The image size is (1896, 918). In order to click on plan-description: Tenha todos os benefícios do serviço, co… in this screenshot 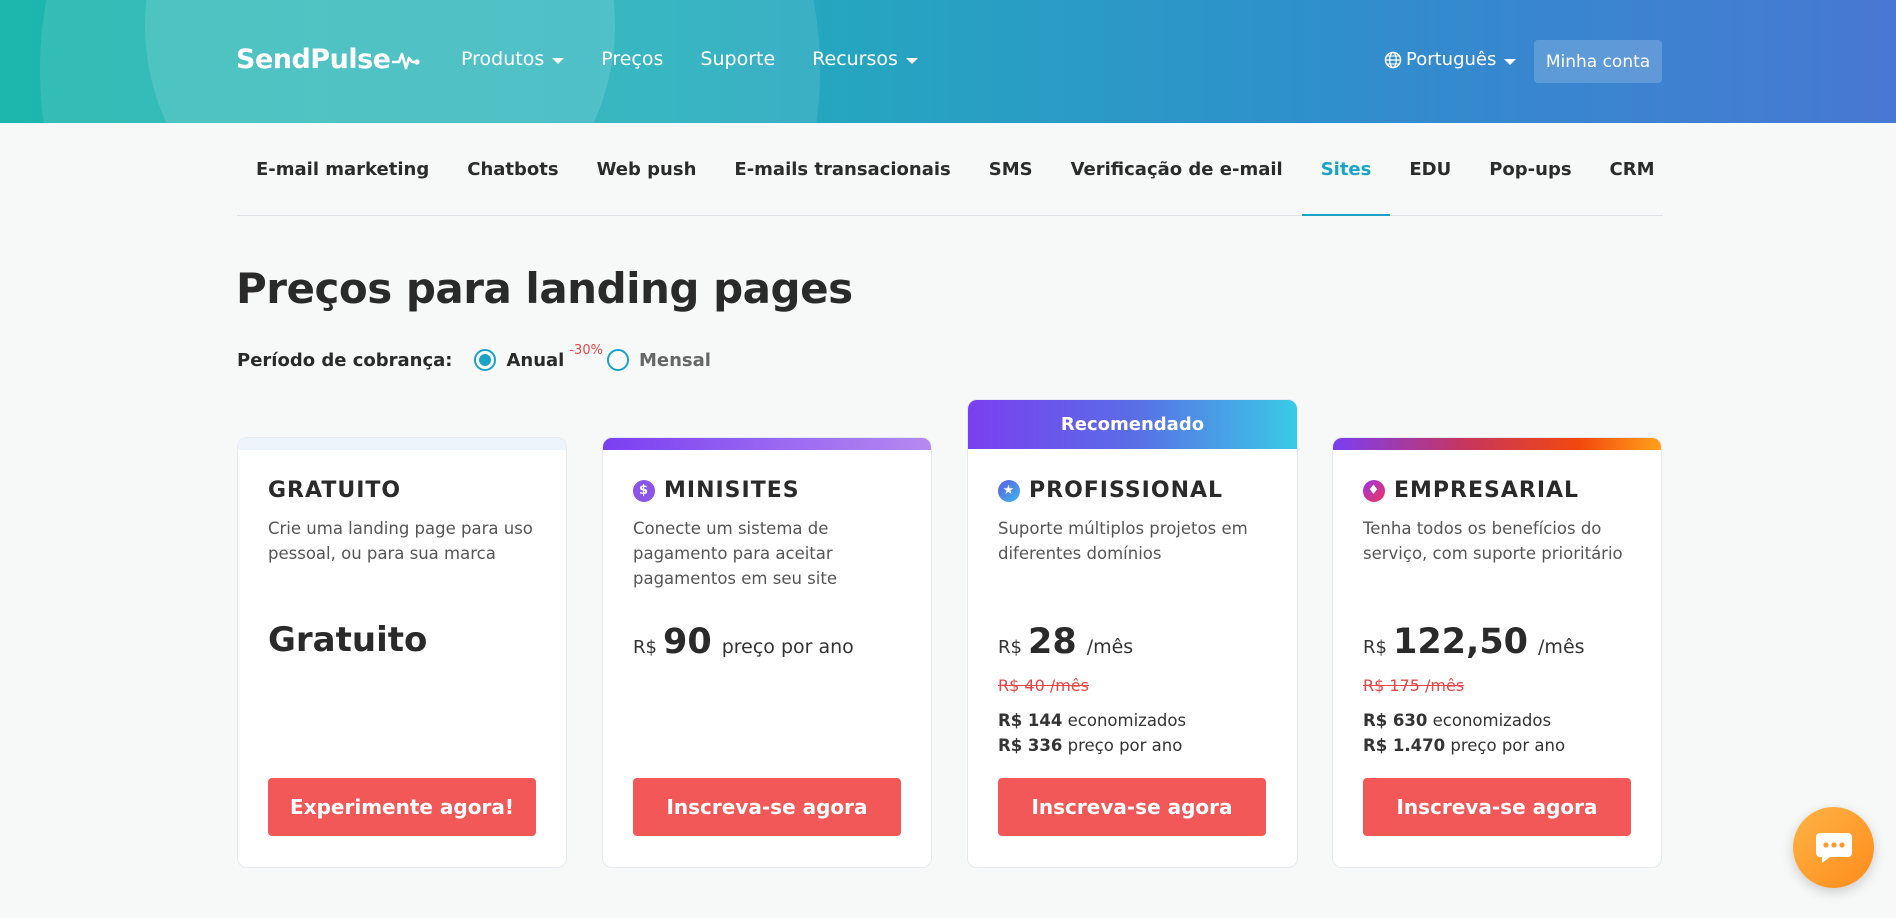, I will do `click(1493, 541)`.